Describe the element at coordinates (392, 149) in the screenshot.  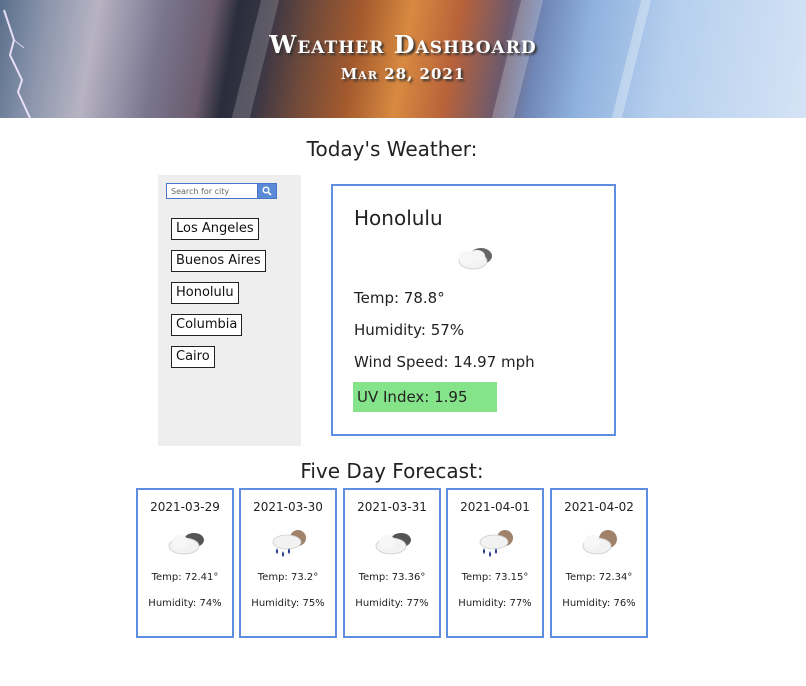
I see `today-heading: Today's Weather:` at that location.